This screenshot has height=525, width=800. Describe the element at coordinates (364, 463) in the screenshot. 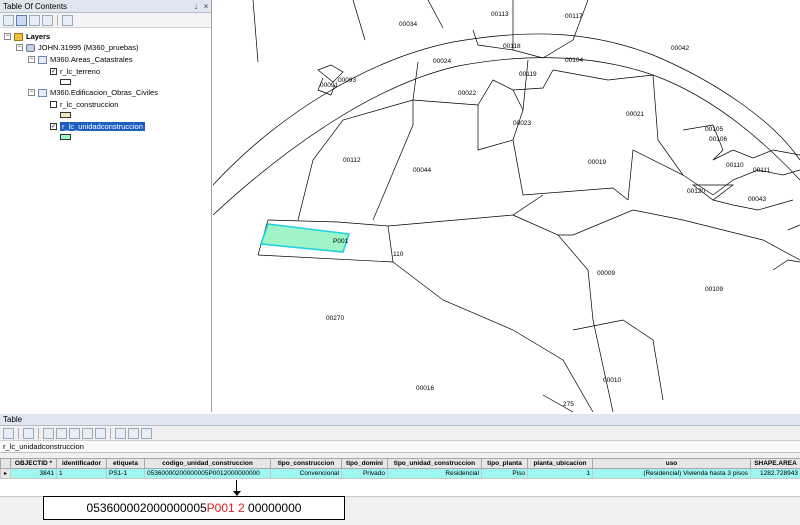

I see `column-header: tipo_domini` at that location.